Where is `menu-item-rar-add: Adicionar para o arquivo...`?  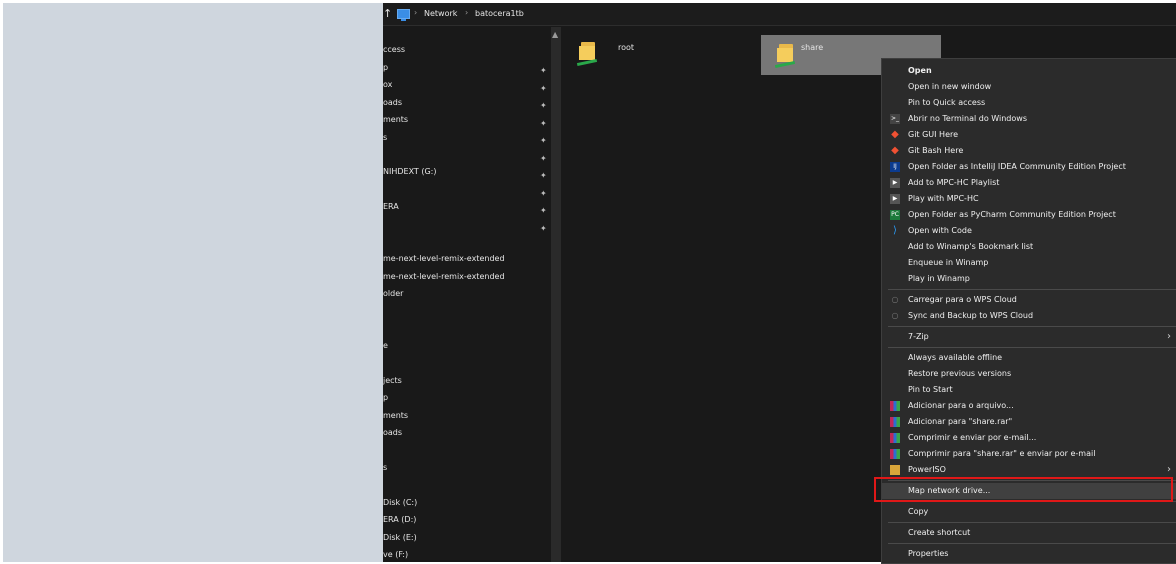 menu-item-rar-add: Adicionar para o arquivo... is located at coordinates (1029, 406).